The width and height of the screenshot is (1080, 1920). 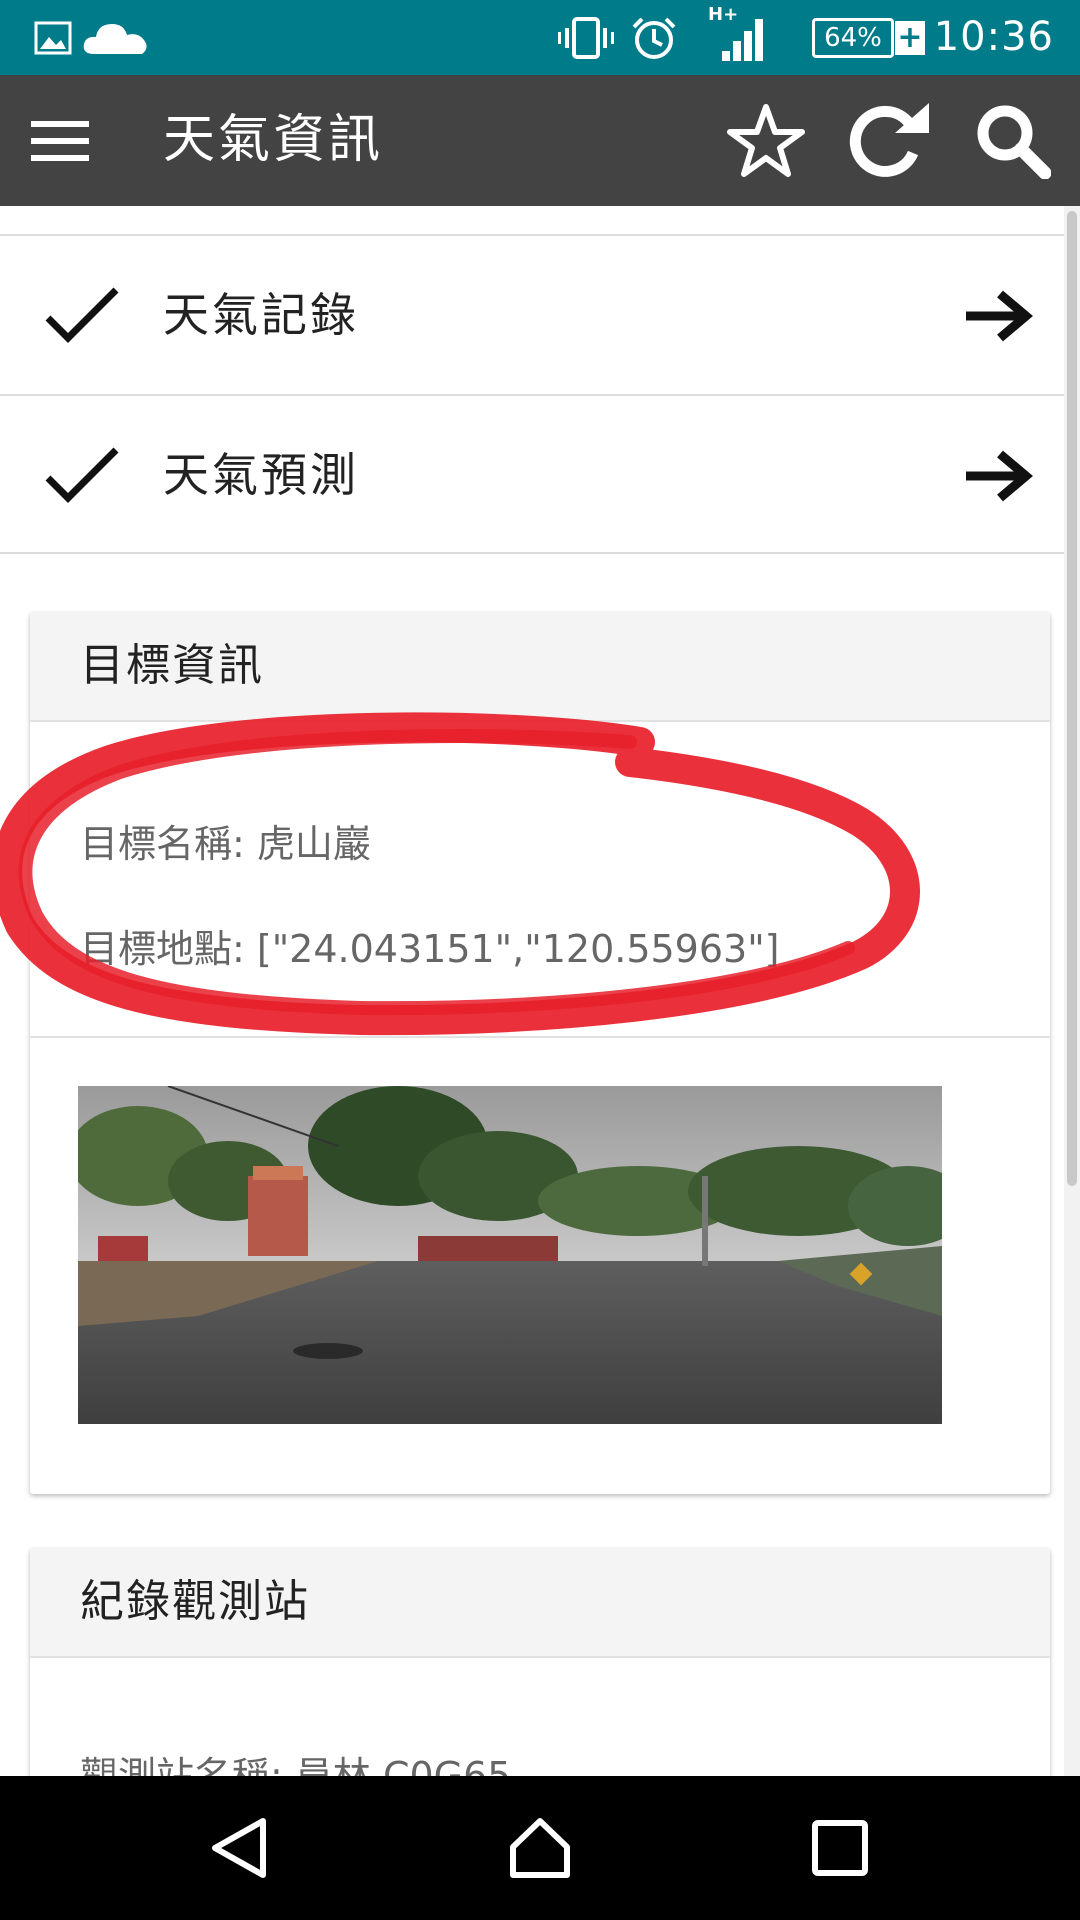 What do you see at coordinates (172, 665) in the screenshot?
I see `card-title: 目標資訊` at bounding box center [172, 665].